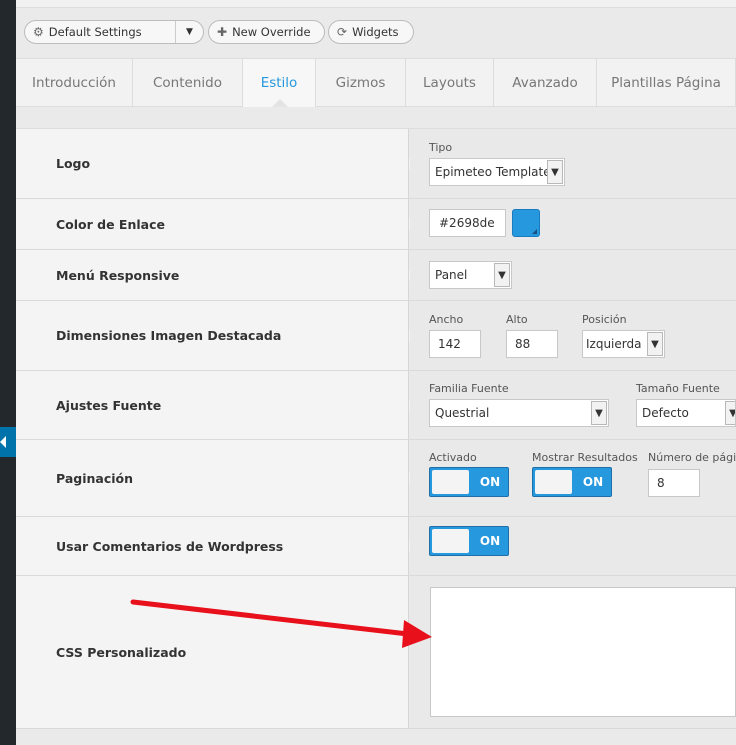 The width and height of the screenshot is (736, 745). What do you see at coordinates (441, 147) in the screenshot?
I see `field-label: Tipo` at bounding box center [441, 147].